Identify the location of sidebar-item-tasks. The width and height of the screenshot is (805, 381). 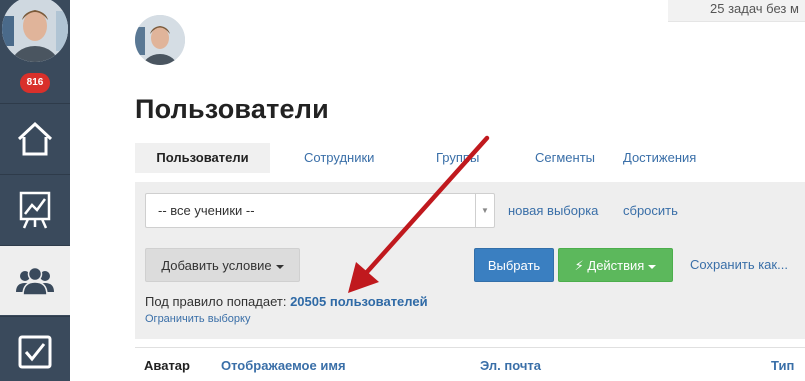
(35, 348).